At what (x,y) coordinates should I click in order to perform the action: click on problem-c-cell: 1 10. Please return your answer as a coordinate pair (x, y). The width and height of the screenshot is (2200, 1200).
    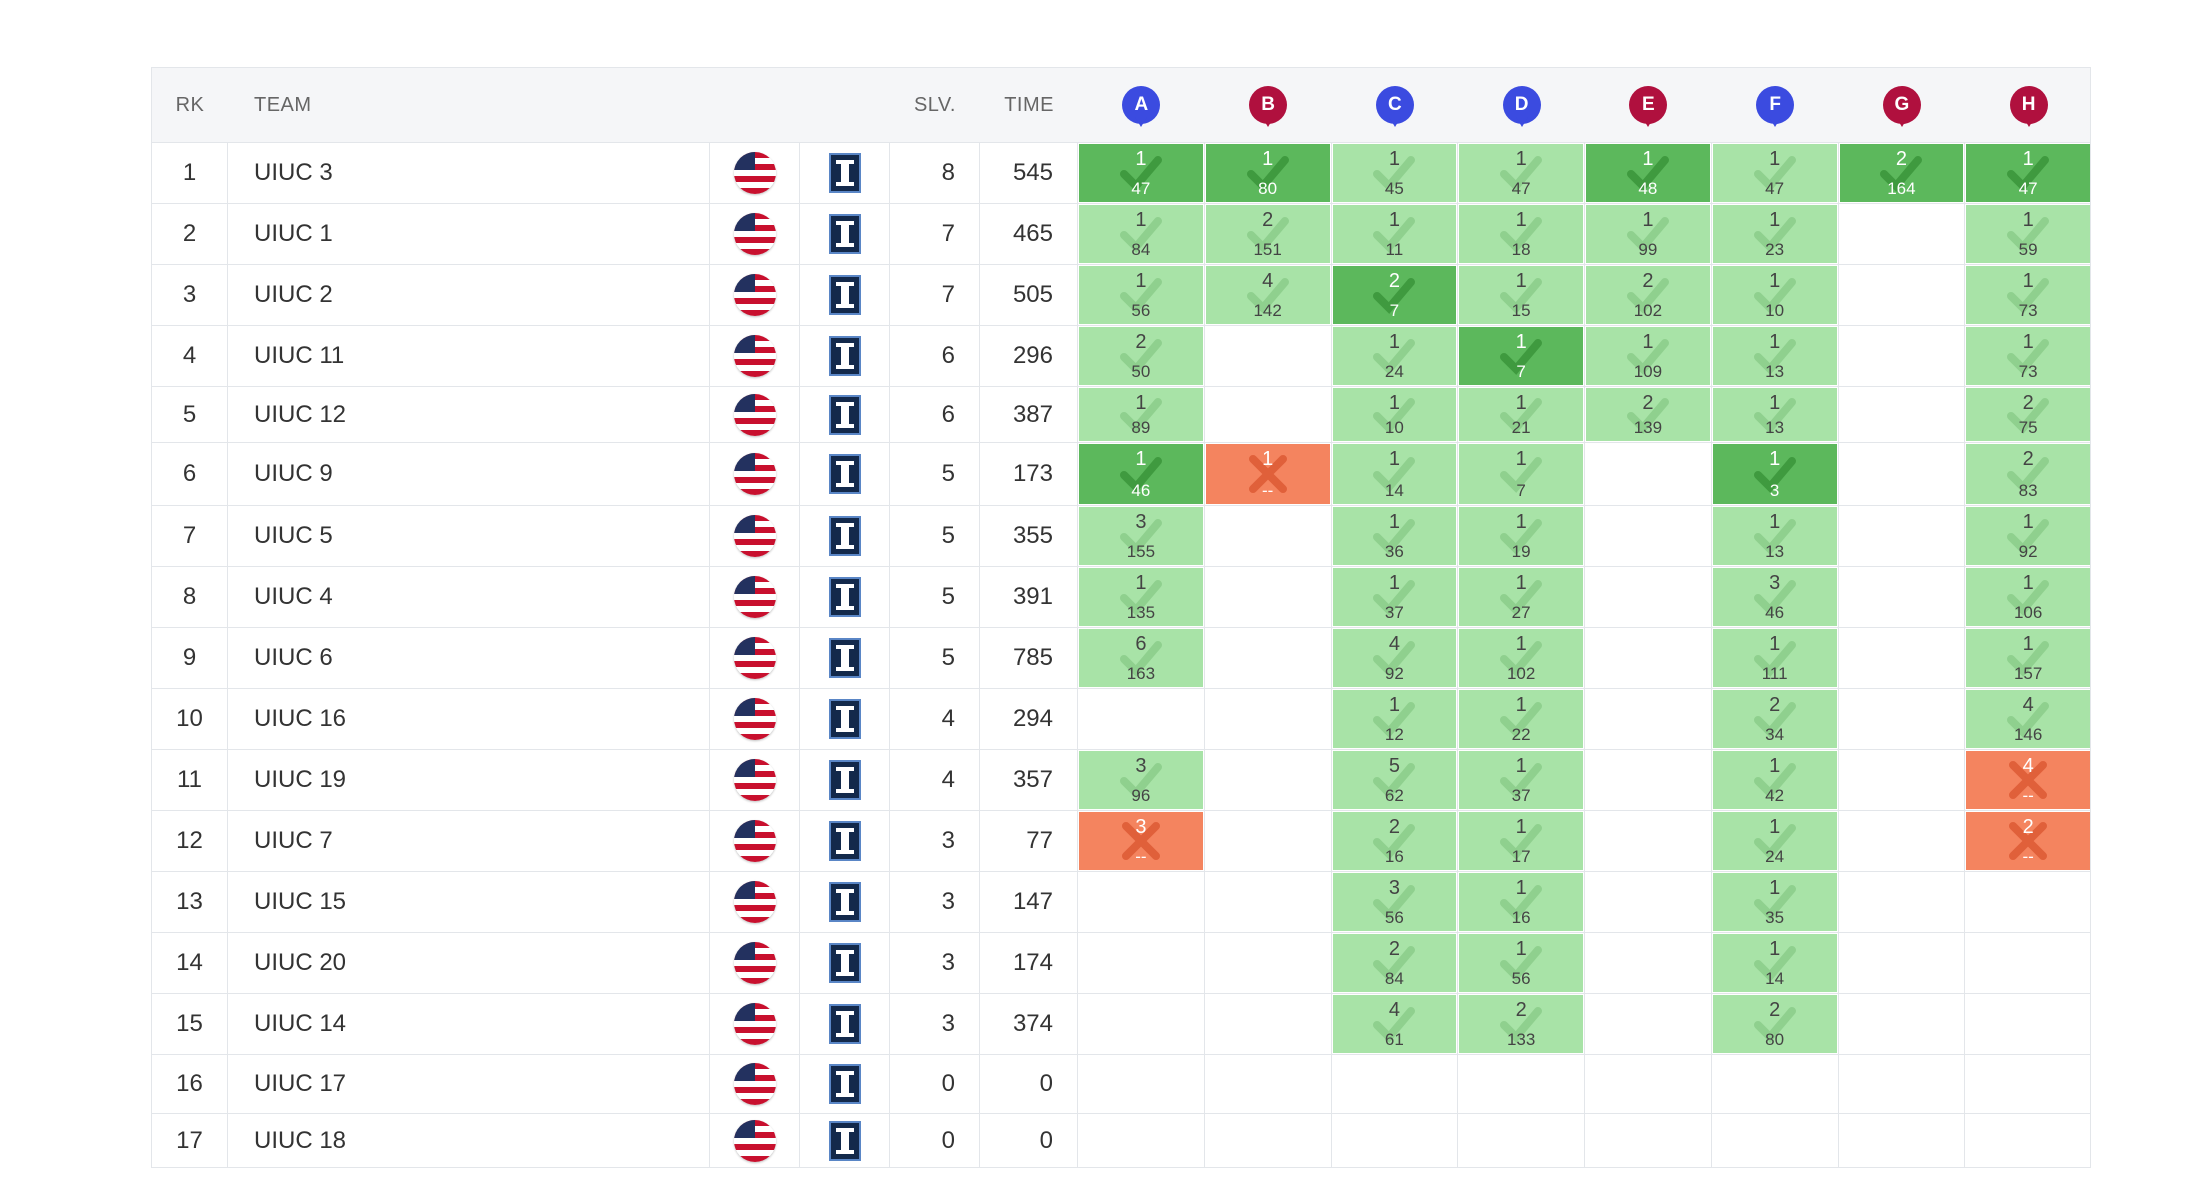
    Looking at the image, I should click on (1395, 414).